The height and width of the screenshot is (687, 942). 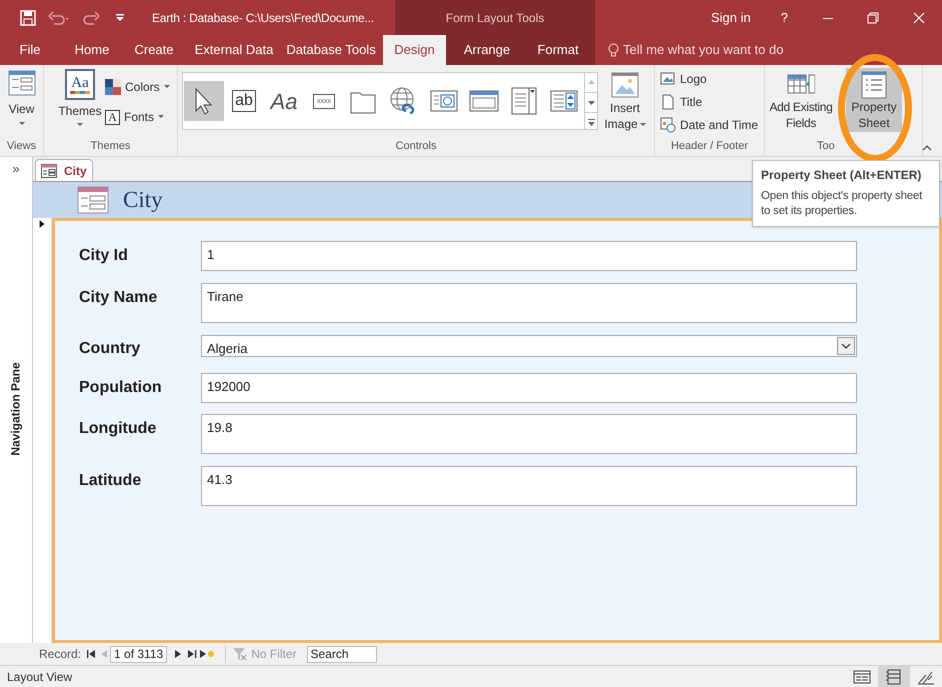 What do you see at coordinates (341, 654) in the screenshot?
I see `search-field: Search` at bounding box center [341, 654].